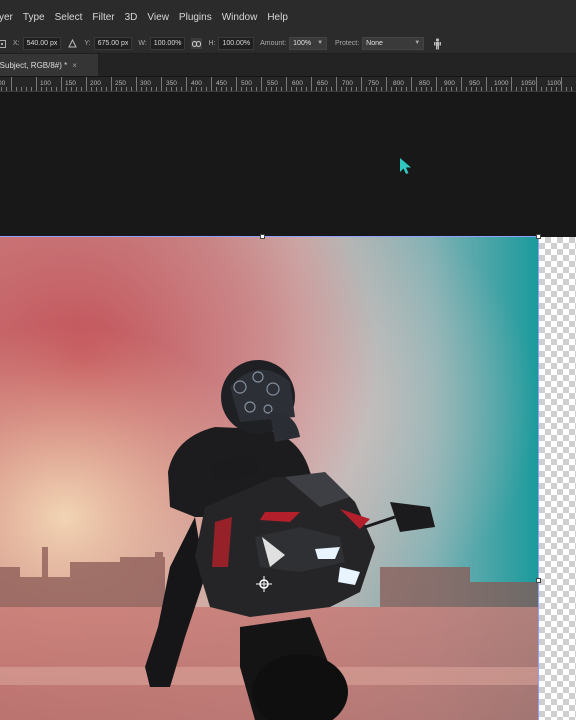 The height and width of the screenshot is (720, 576). Describe the element at coordinates (103, 17) in the screenshot. I see `menu-filter: Filter` at that location.